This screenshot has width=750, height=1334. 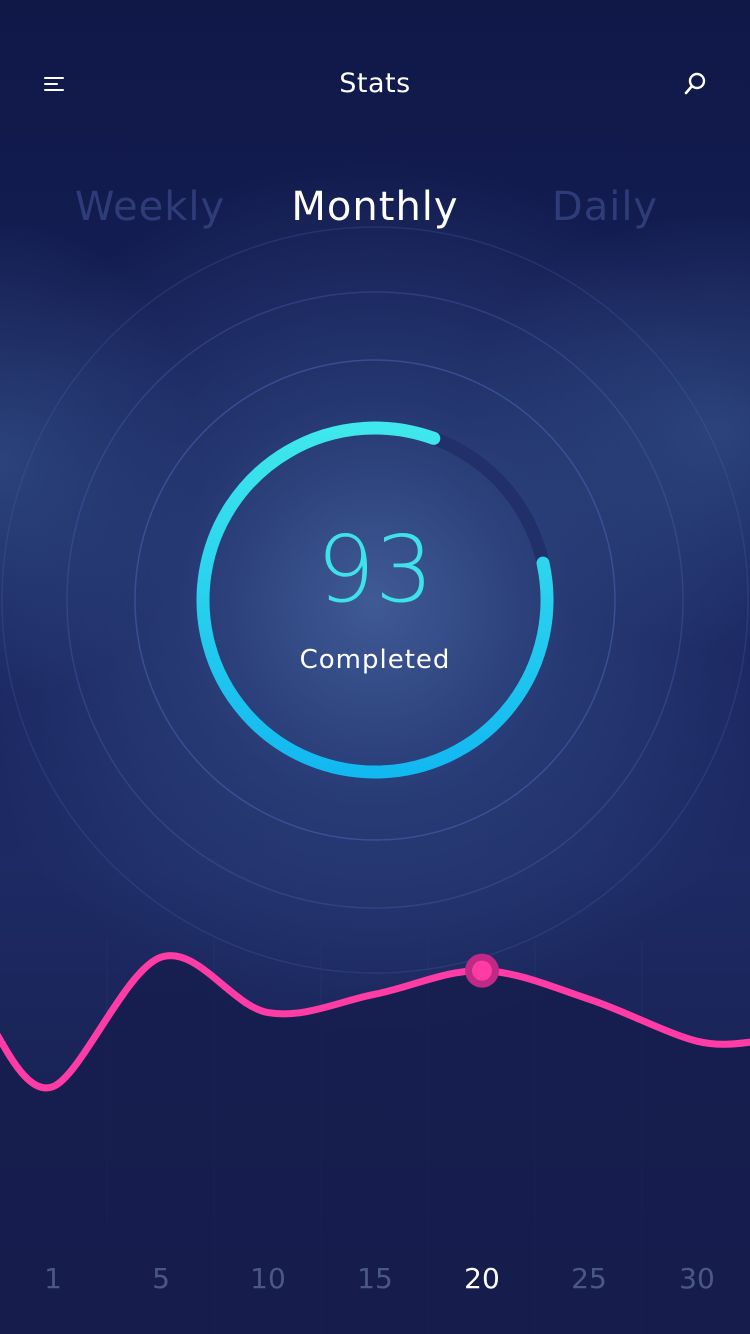 What do you see at coordinates (161, 1278) in the screenshot?
I see `chart-x-label-5: 5` at bounding box center [161, 1278].